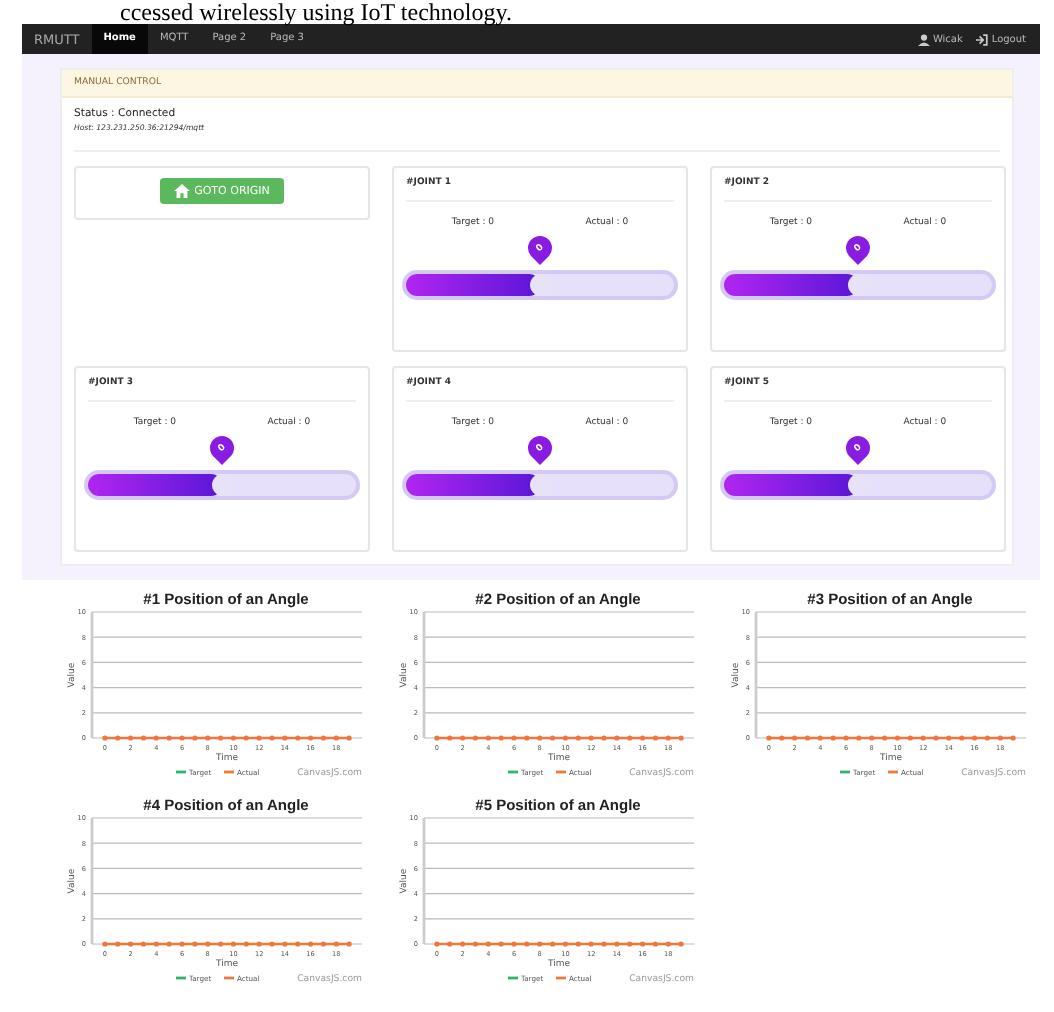 The width and height of the screenshot is (1054, 1012). Describe the element at coordinates (316, 12) in the screenshot. I see `caption-text: ccessed wirelessly using IoT technology.` at that location.